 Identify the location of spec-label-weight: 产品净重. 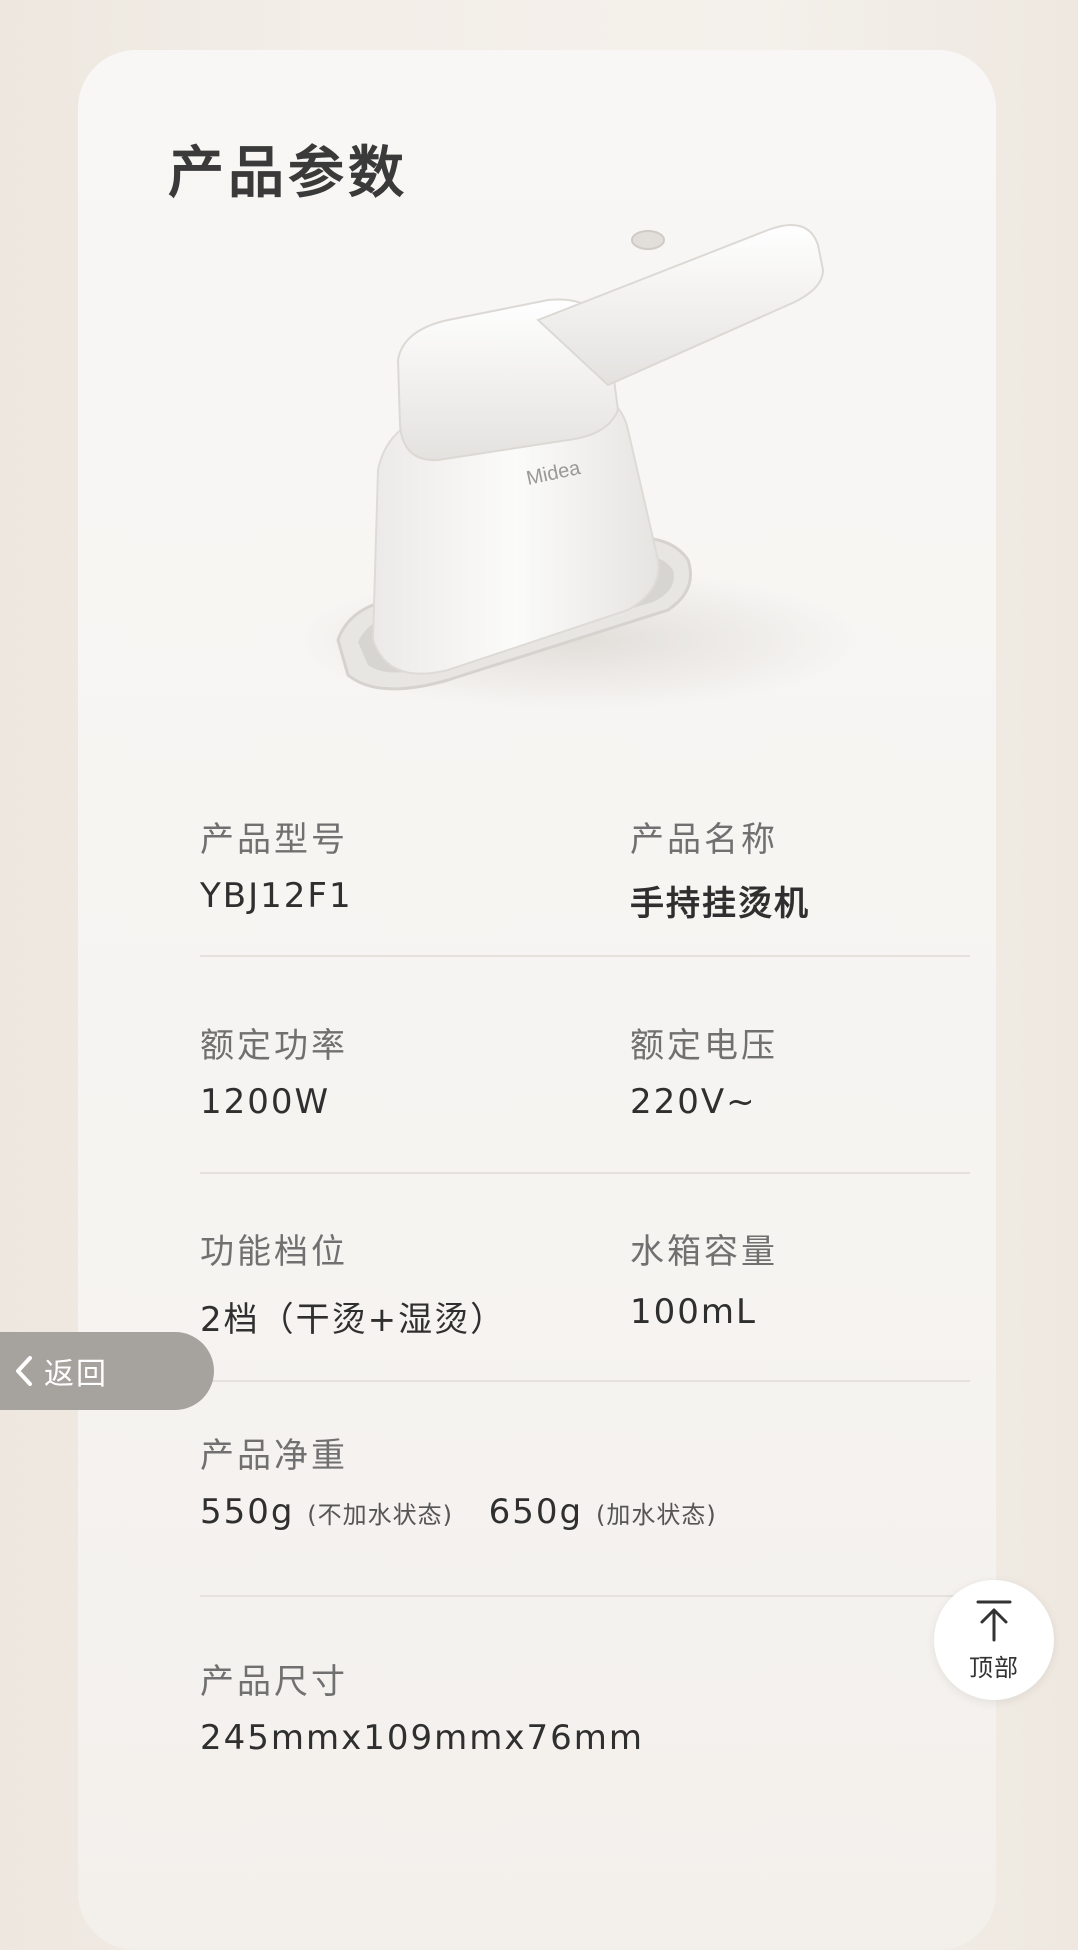
(274, 1456).